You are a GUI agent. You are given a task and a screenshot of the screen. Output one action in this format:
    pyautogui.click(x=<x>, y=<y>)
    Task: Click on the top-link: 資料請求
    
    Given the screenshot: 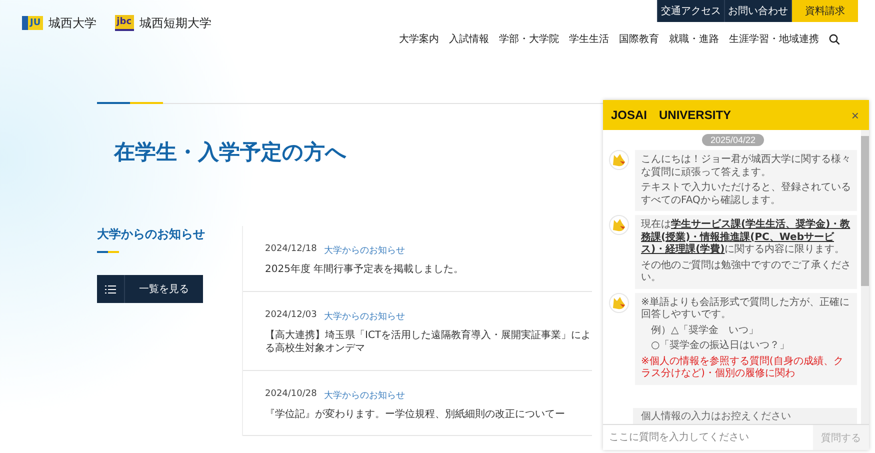 What is the action you would take?
    pyautogui.click(x=824, y=11)
    